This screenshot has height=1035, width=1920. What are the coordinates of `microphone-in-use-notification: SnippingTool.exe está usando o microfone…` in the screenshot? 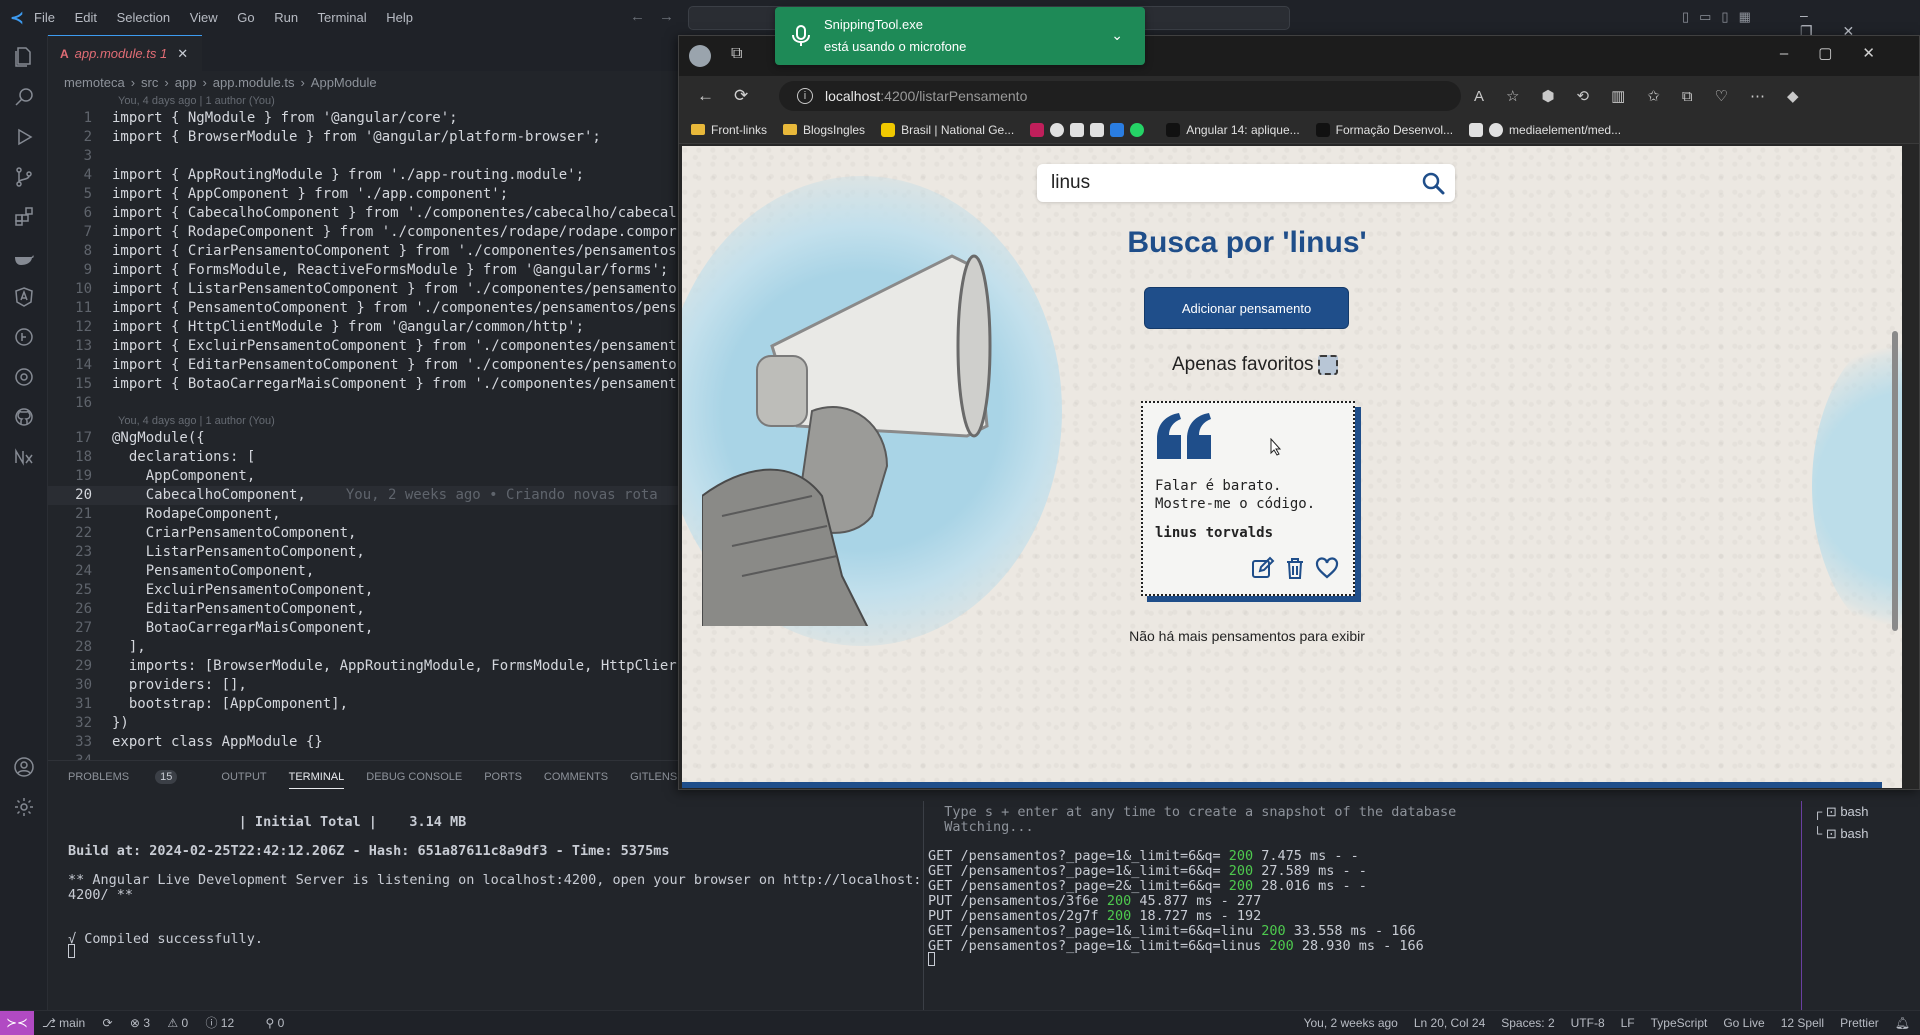 It's located at (960, 36).